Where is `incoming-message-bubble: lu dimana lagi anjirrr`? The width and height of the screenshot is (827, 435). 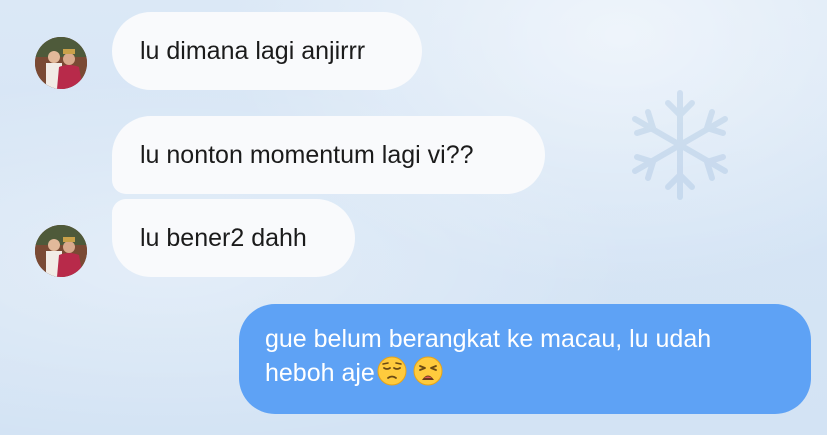
incoming-message-bubble: lu dimana lagi anjirrr is located at coordinates (267, 51).